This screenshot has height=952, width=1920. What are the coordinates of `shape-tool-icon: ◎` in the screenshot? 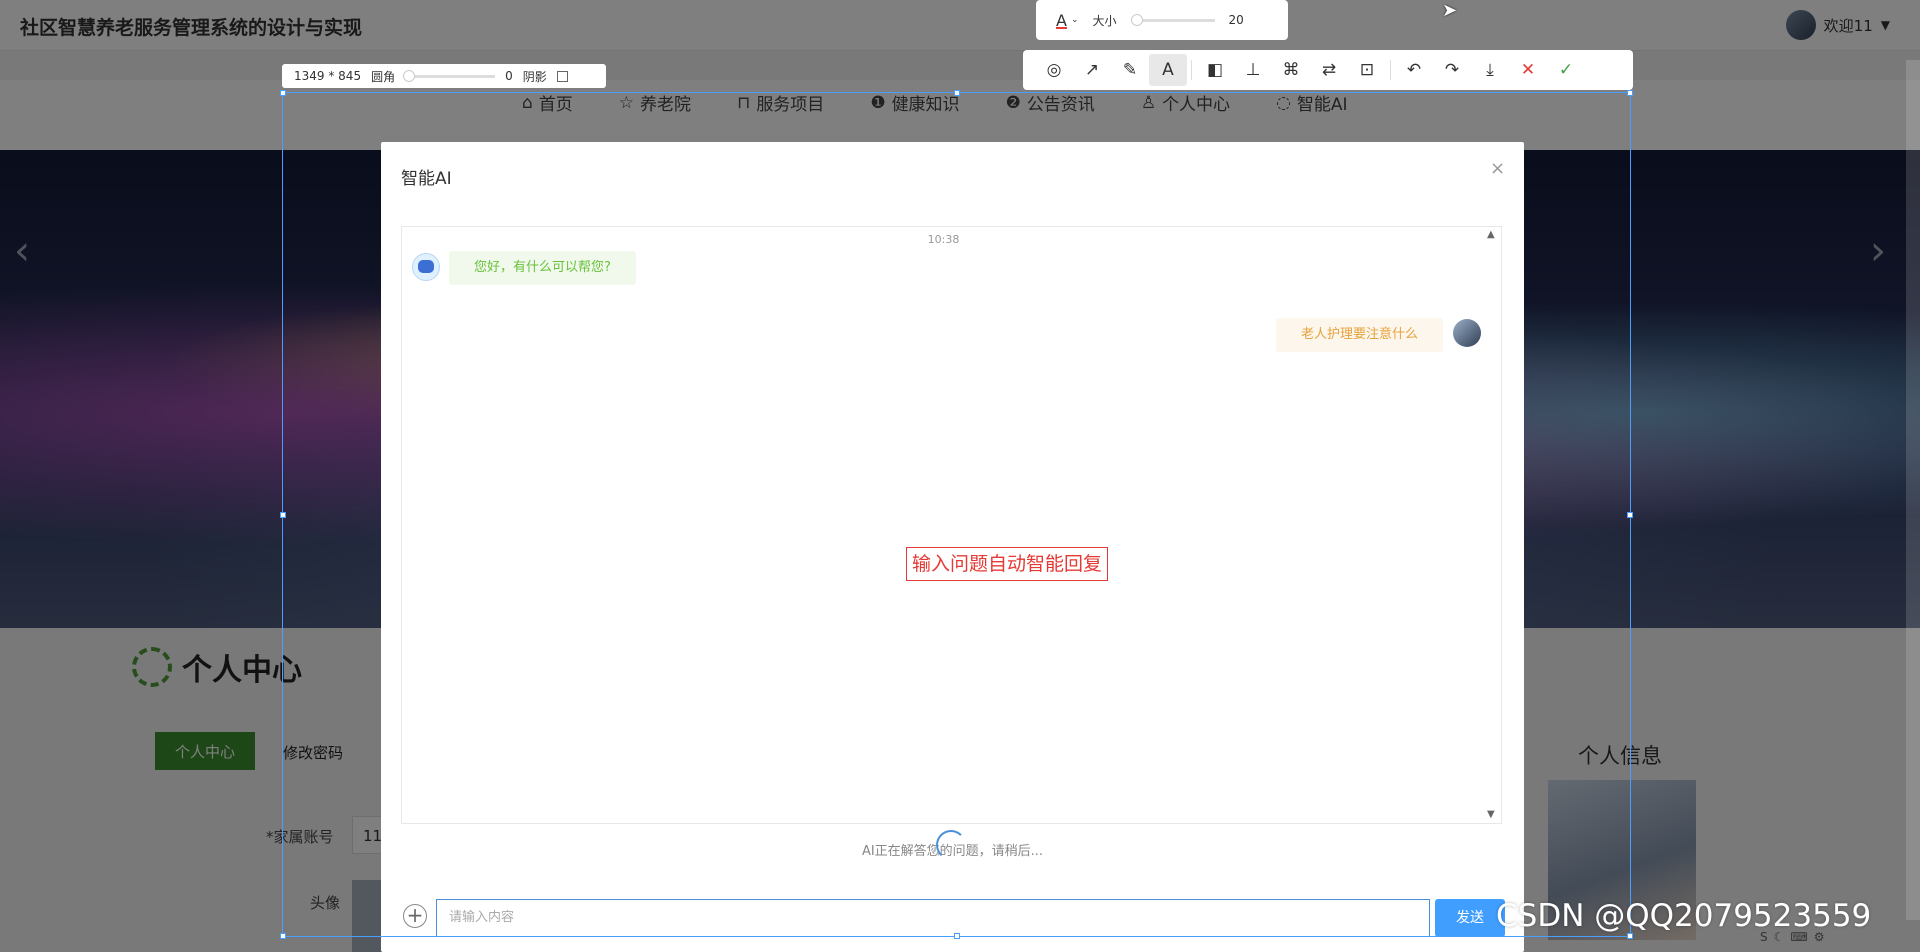 It's located at (1054, 70).